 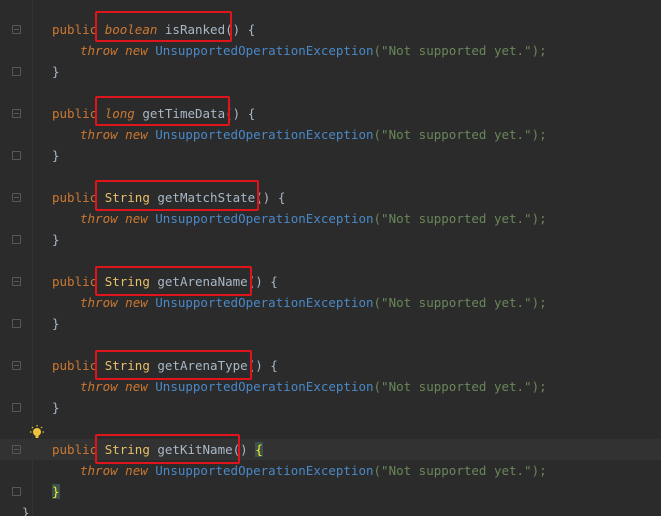 What do you see at coordinates (184, 113) in the screenshot?
I see `method-name: getTimeData` at bounding box center [184, 113].